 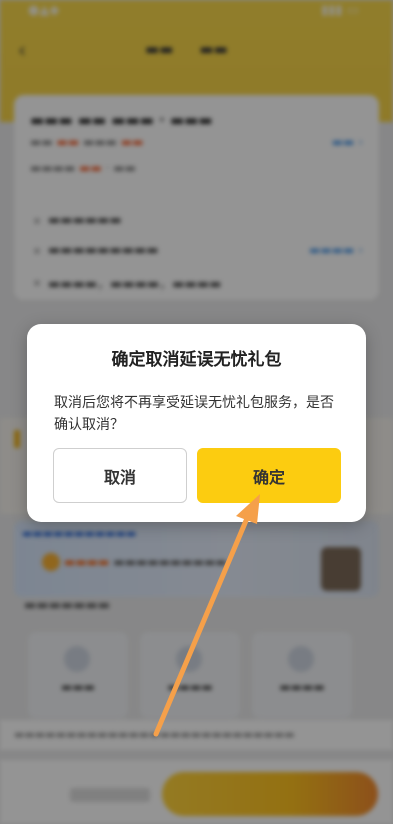 What do you see at coordinates (120, 475) in the screenshot?
I see `cancel-button: 取消` at bounding box center [120, 475].